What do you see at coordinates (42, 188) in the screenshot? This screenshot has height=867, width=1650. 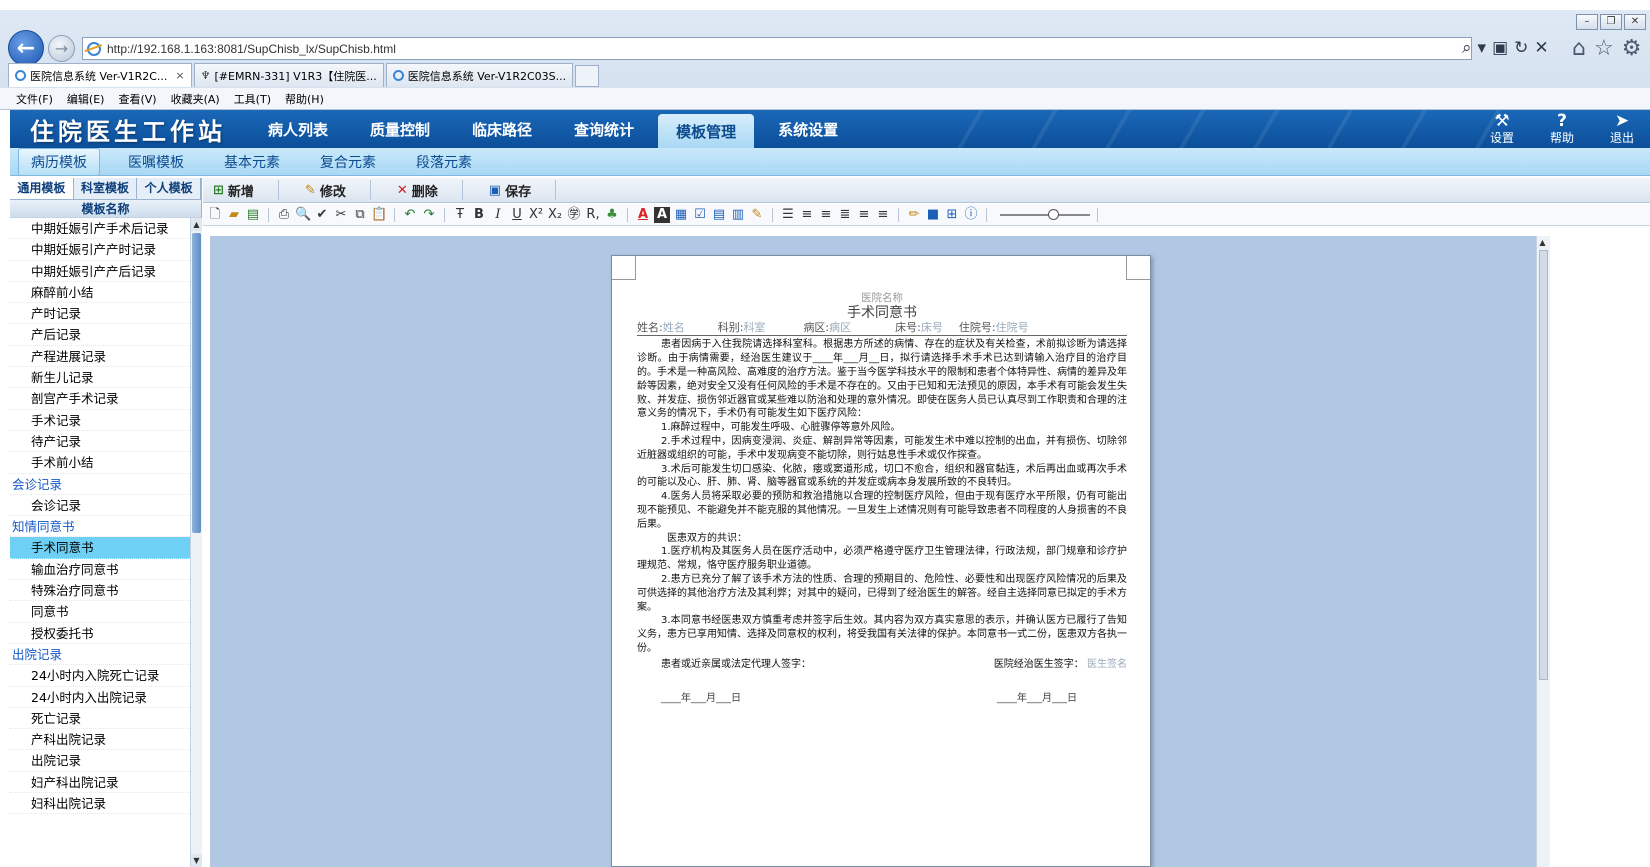 I see `tab-general-templates: 通用模板` at bounding box center [42, 188].